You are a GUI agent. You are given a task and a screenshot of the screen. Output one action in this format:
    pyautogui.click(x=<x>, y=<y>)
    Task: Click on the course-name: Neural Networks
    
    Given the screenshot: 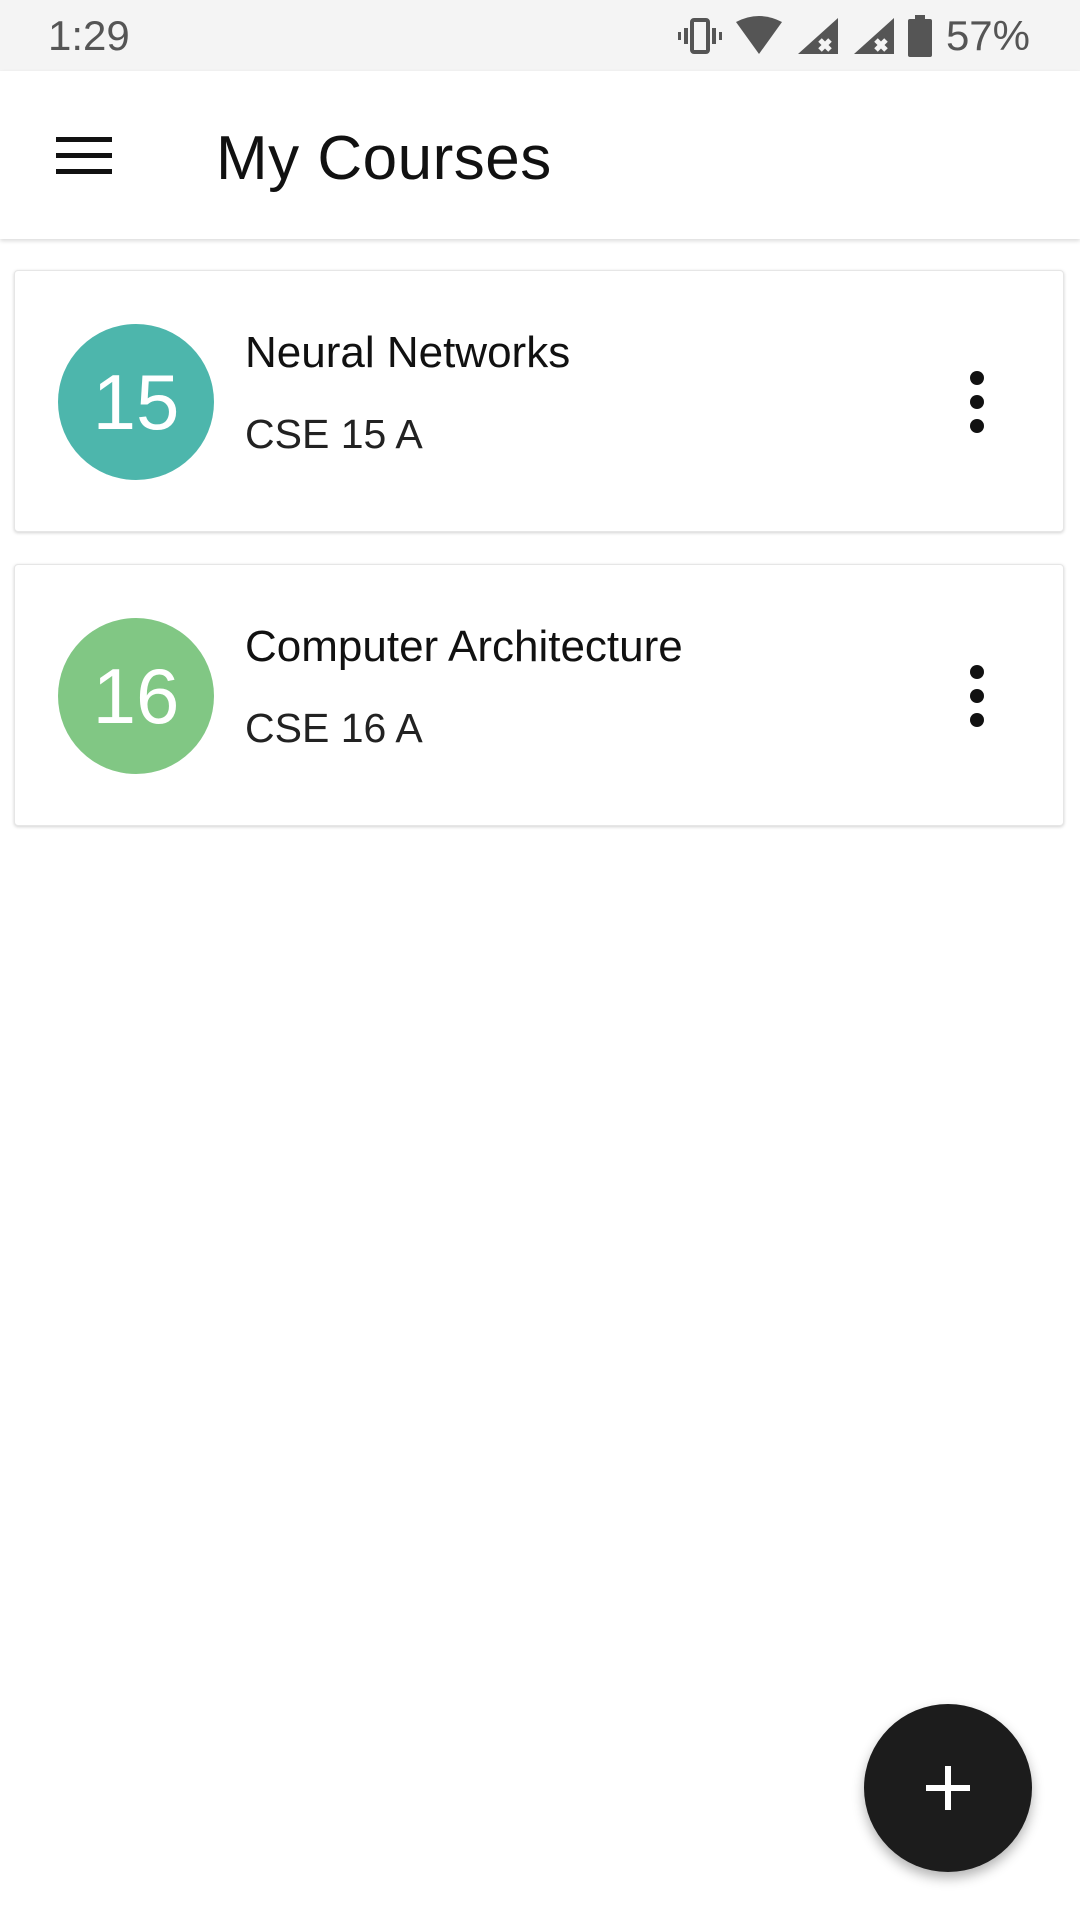 What is the action you would take?
    pyautogui.click(x=408, y=352)
    